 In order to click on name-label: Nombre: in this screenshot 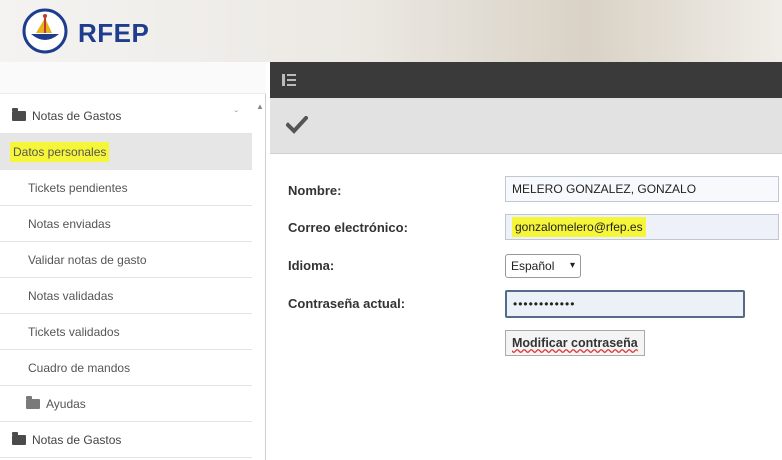, I will do `click(315, 190)`.